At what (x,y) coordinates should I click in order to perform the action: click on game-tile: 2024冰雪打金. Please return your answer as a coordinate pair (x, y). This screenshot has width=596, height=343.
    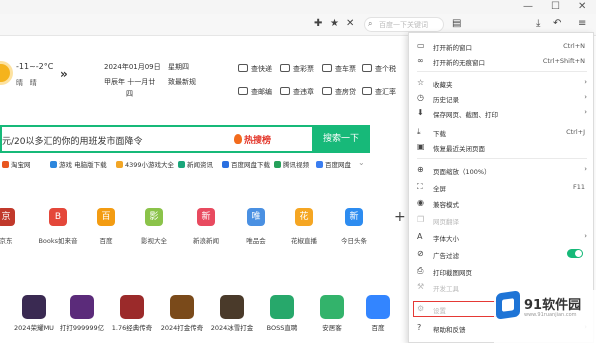
    Looking at the image, I should click on (232, 313).